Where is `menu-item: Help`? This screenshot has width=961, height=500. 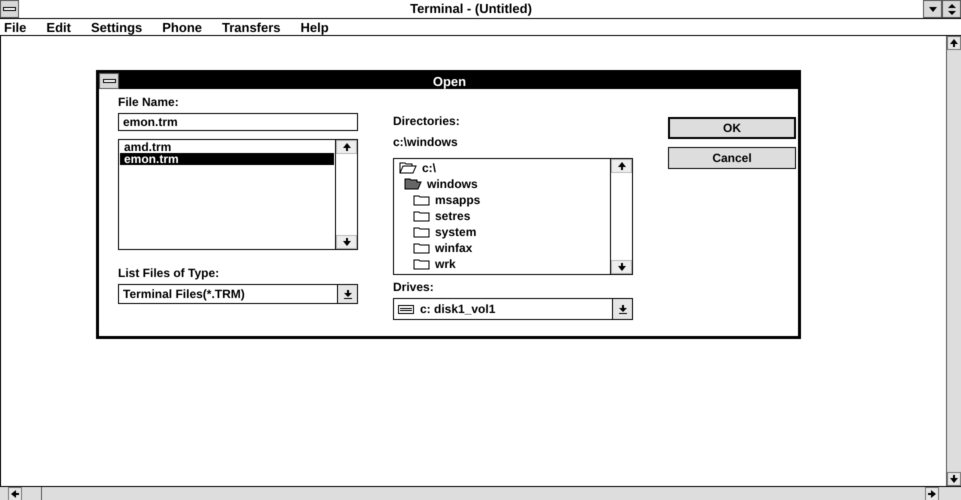 menu-item: Help is located at coordinates (321, 27).